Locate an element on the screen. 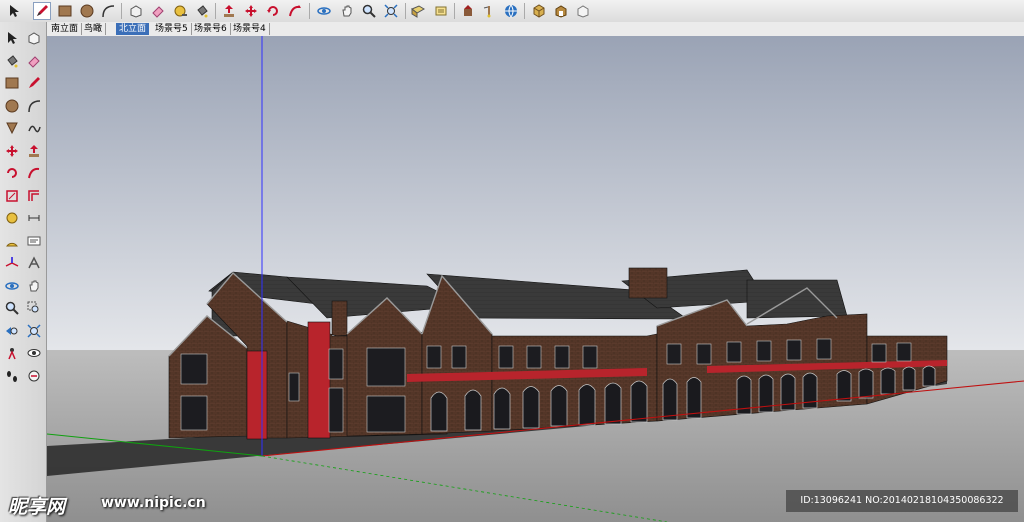 The width and height of the screenshot is (1024, 522). offset-icon is located at coordinates (34, 196).